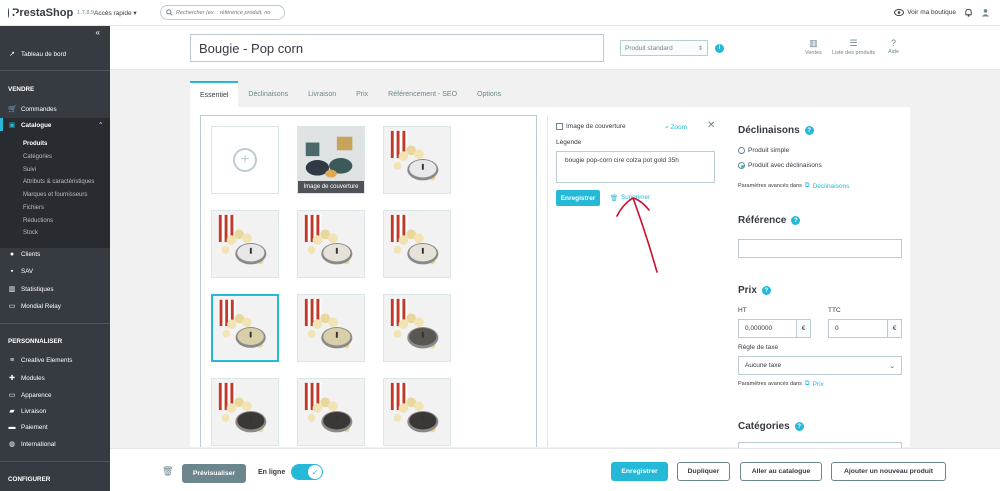 The height and width of the screenshot is (491, 1000). What do you see at coordinates (711, 125) in the screenshot?
I see `close-icon: ✕` at bounding box center [711, 125].